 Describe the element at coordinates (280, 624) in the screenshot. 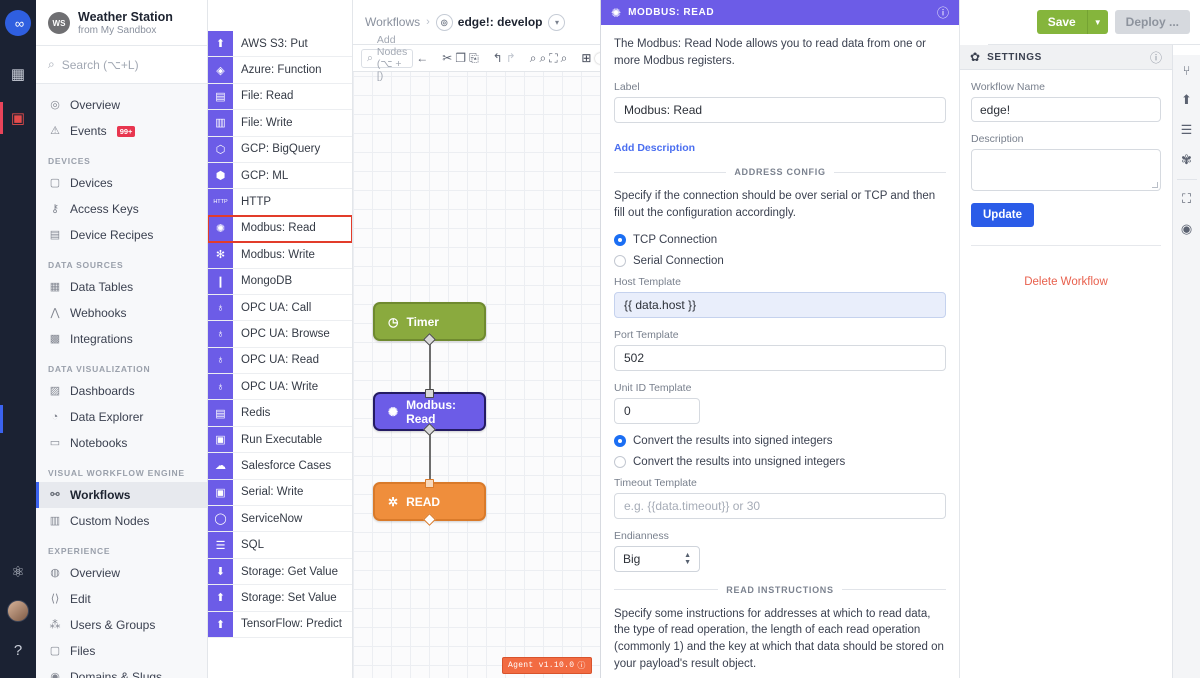

I see `palette-item-tensorflow-predict: ⬆ TensorFlow: Predict` at that location.